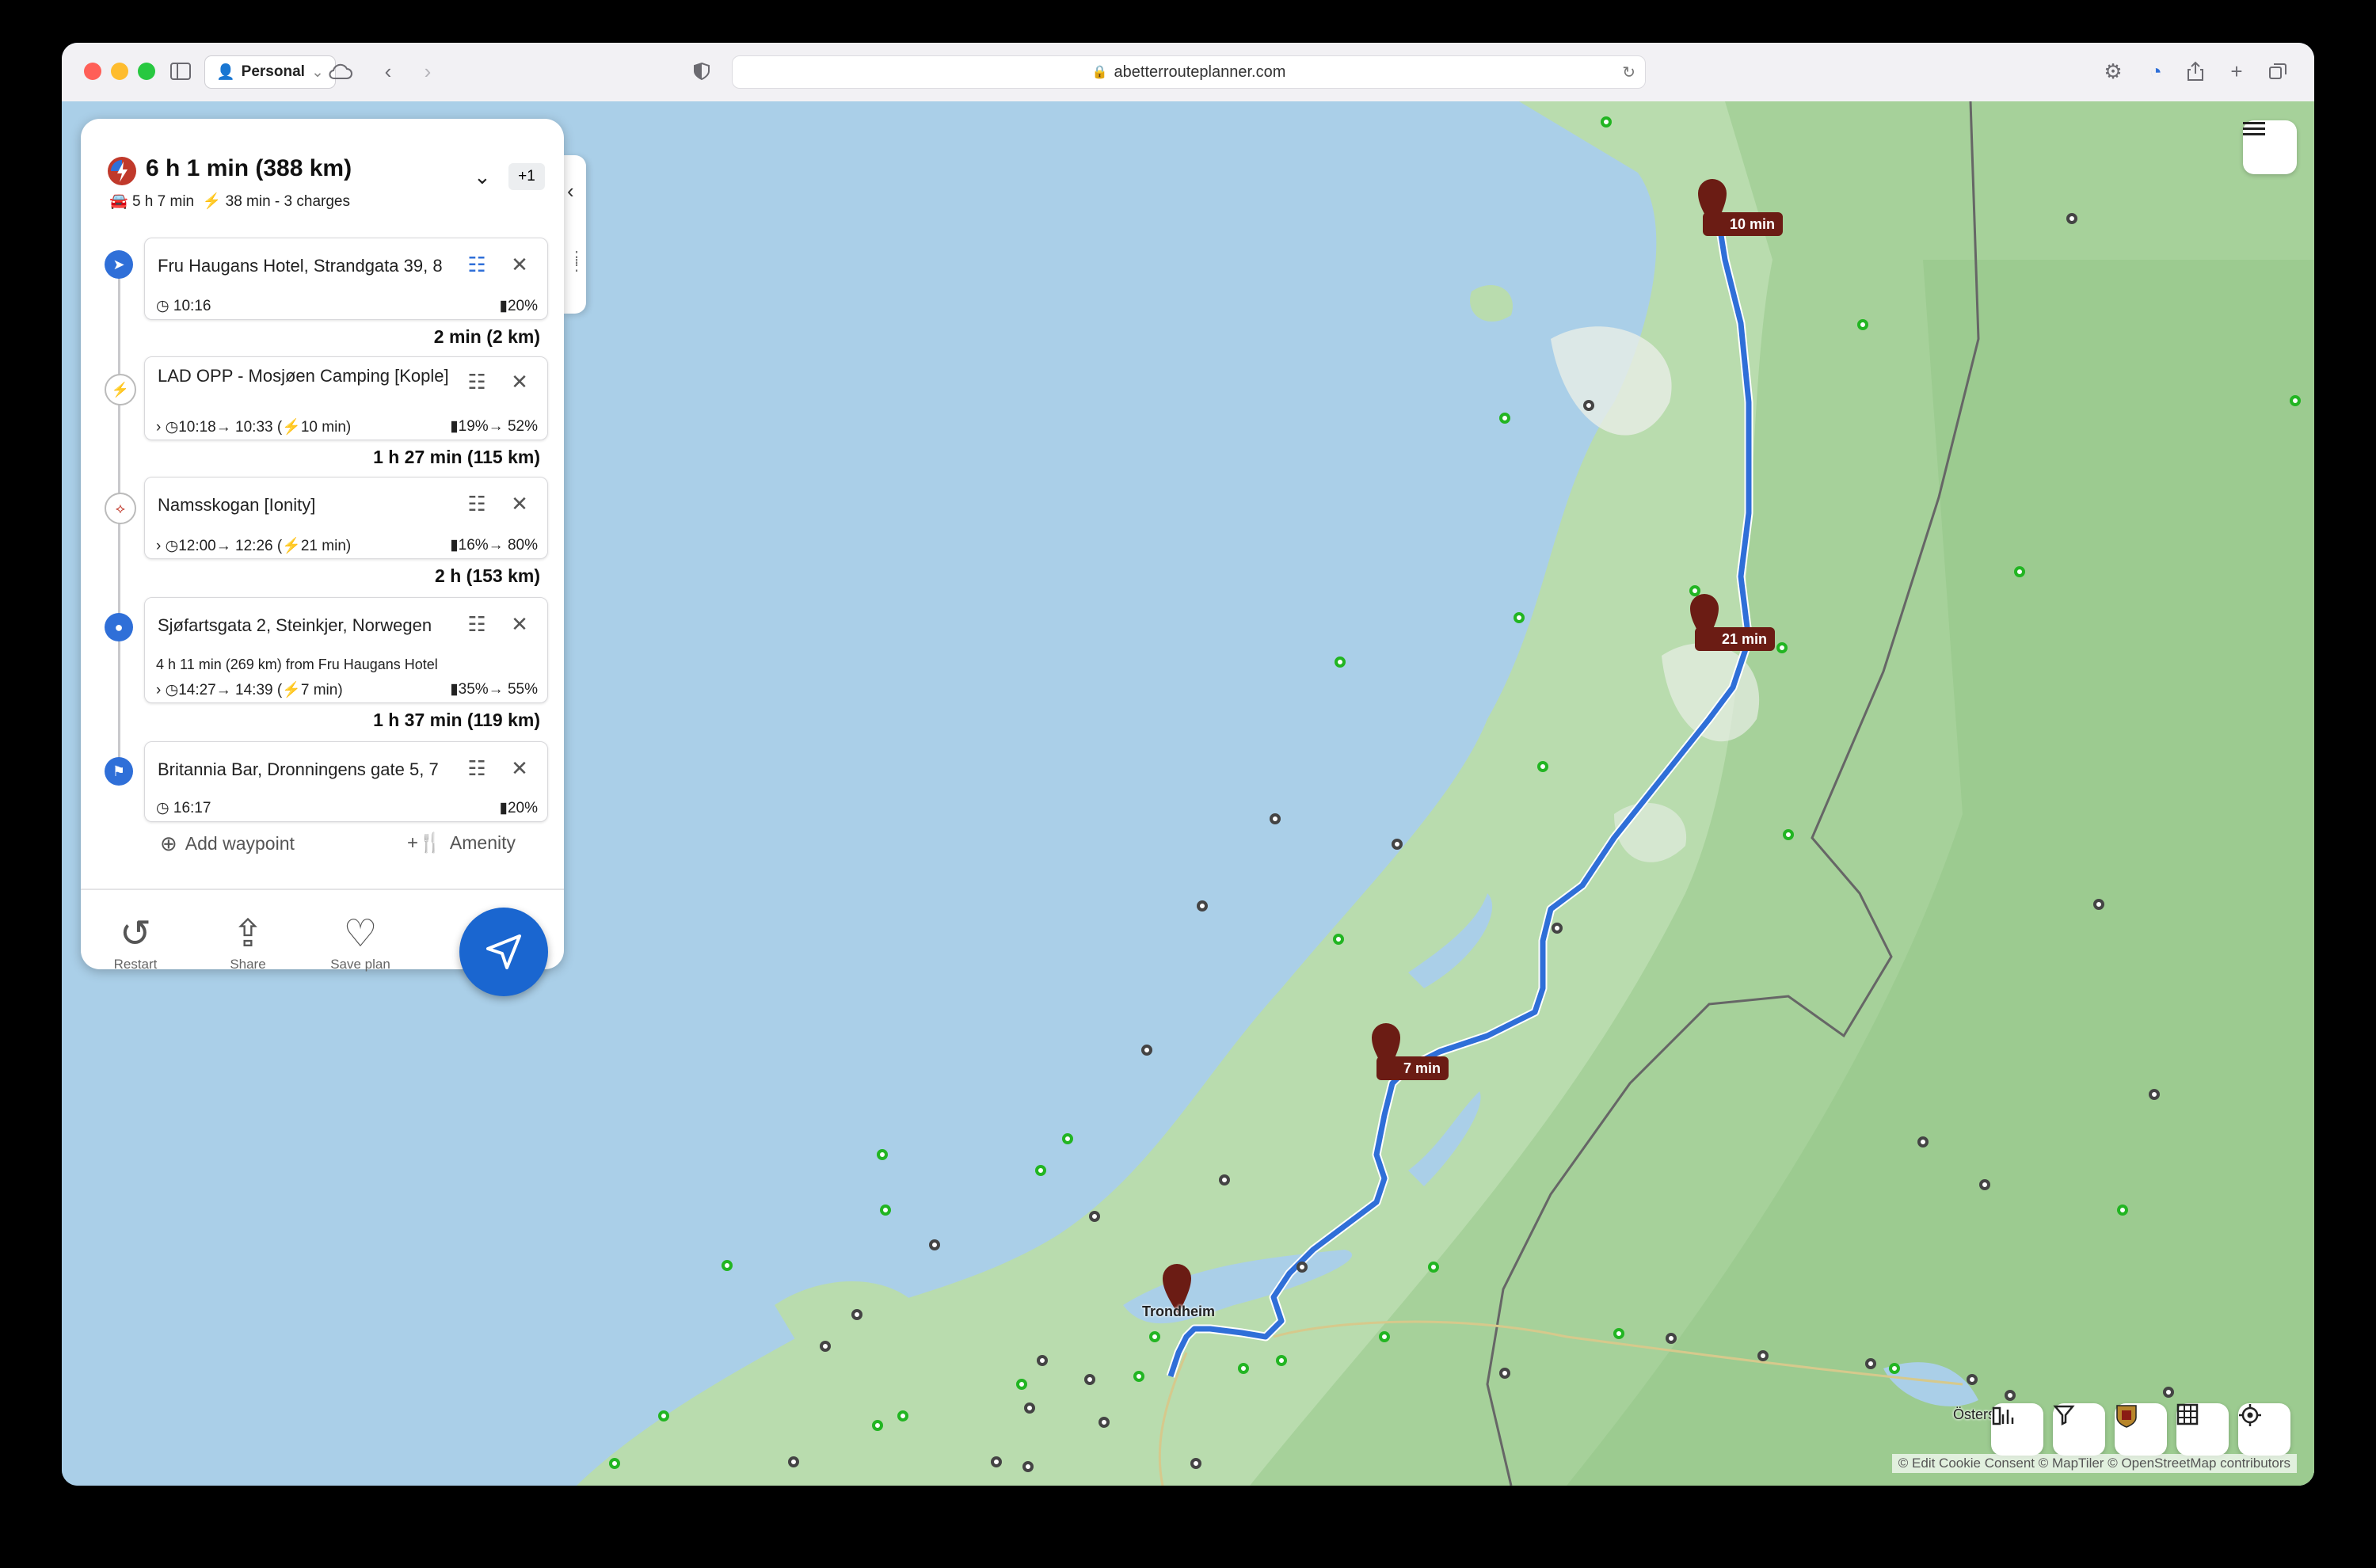 The height and width of the screenshot is (1568, 2376). I want to click on save-plan-button: ♡ Save plan, so click(360, 942).